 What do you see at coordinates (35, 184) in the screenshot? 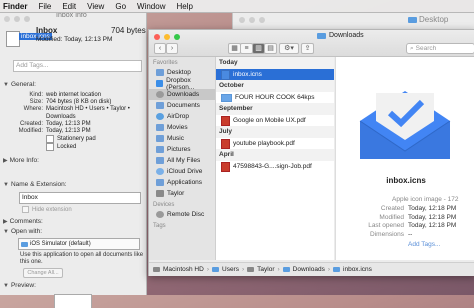
I see `name-extension-toggle: ▼ Name & Extension:` at bounding box center [35, 184].